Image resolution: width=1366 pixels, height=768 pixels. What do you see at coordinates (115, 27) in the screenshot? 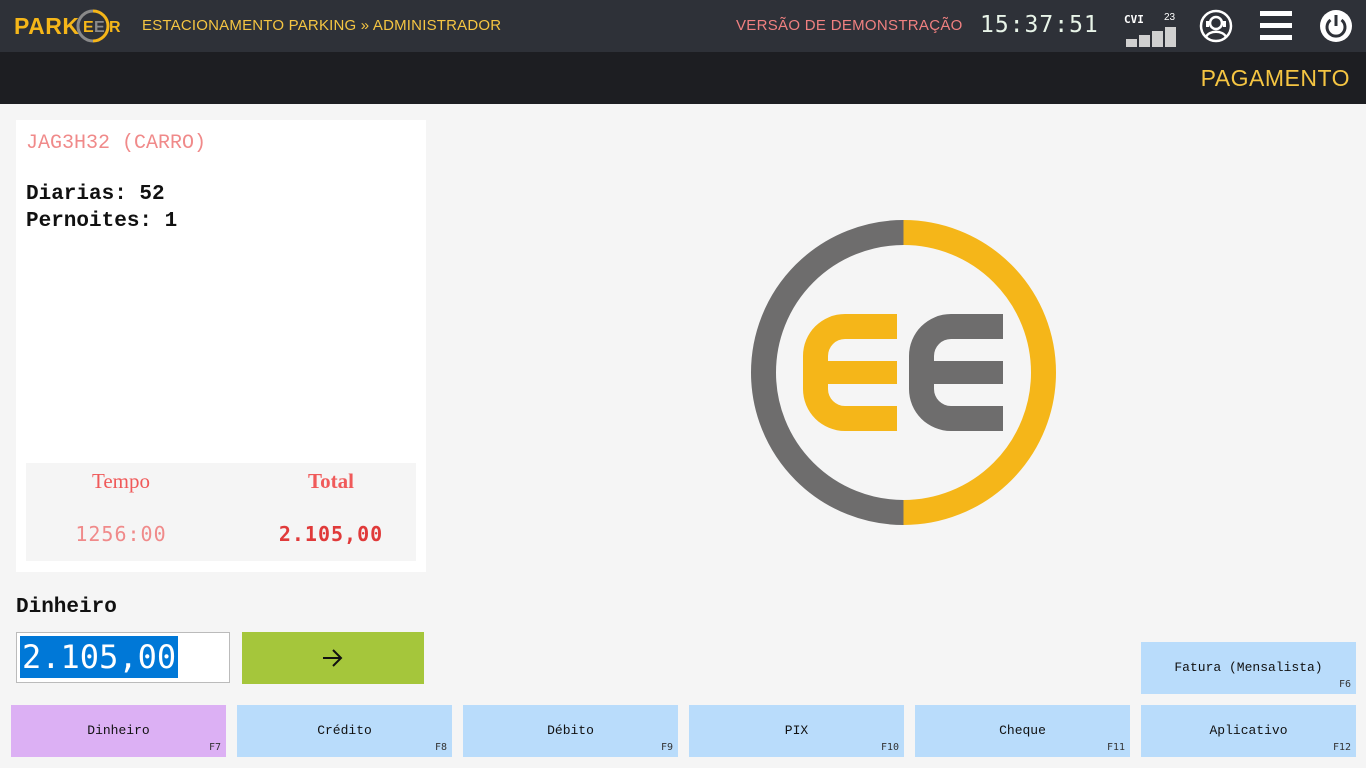
I see `svg-text: R` at bounding box center [115, 27].